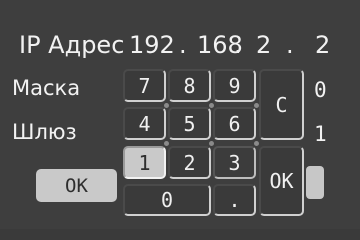 The image size is (360, 240). Describe the element at coordinates (234, 123) in the screenshot. I see `key-6: 6` at that location.